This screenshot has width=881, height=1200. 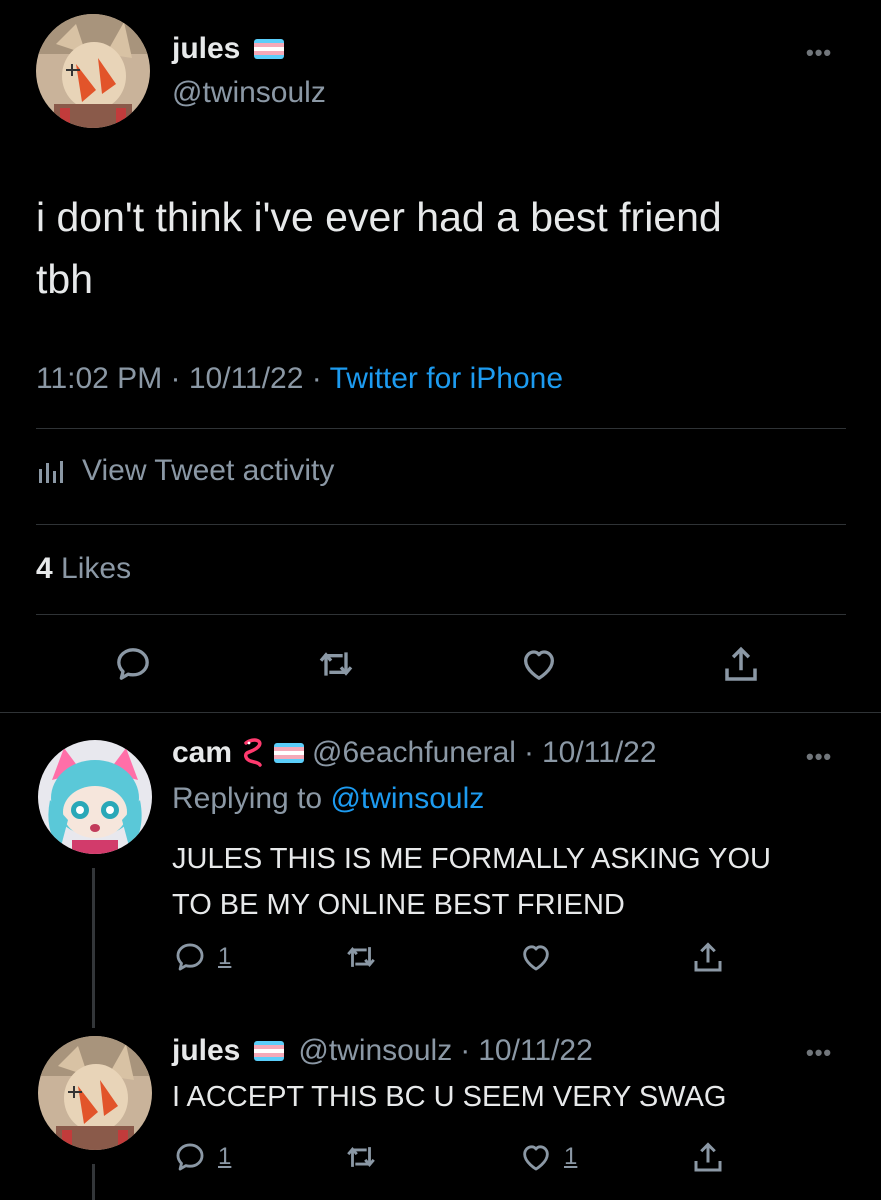 What do you see at coordinates (64, 279) in the screenshot?
I see `tweet-text-line: tbh` at bounding box center [64, 279].